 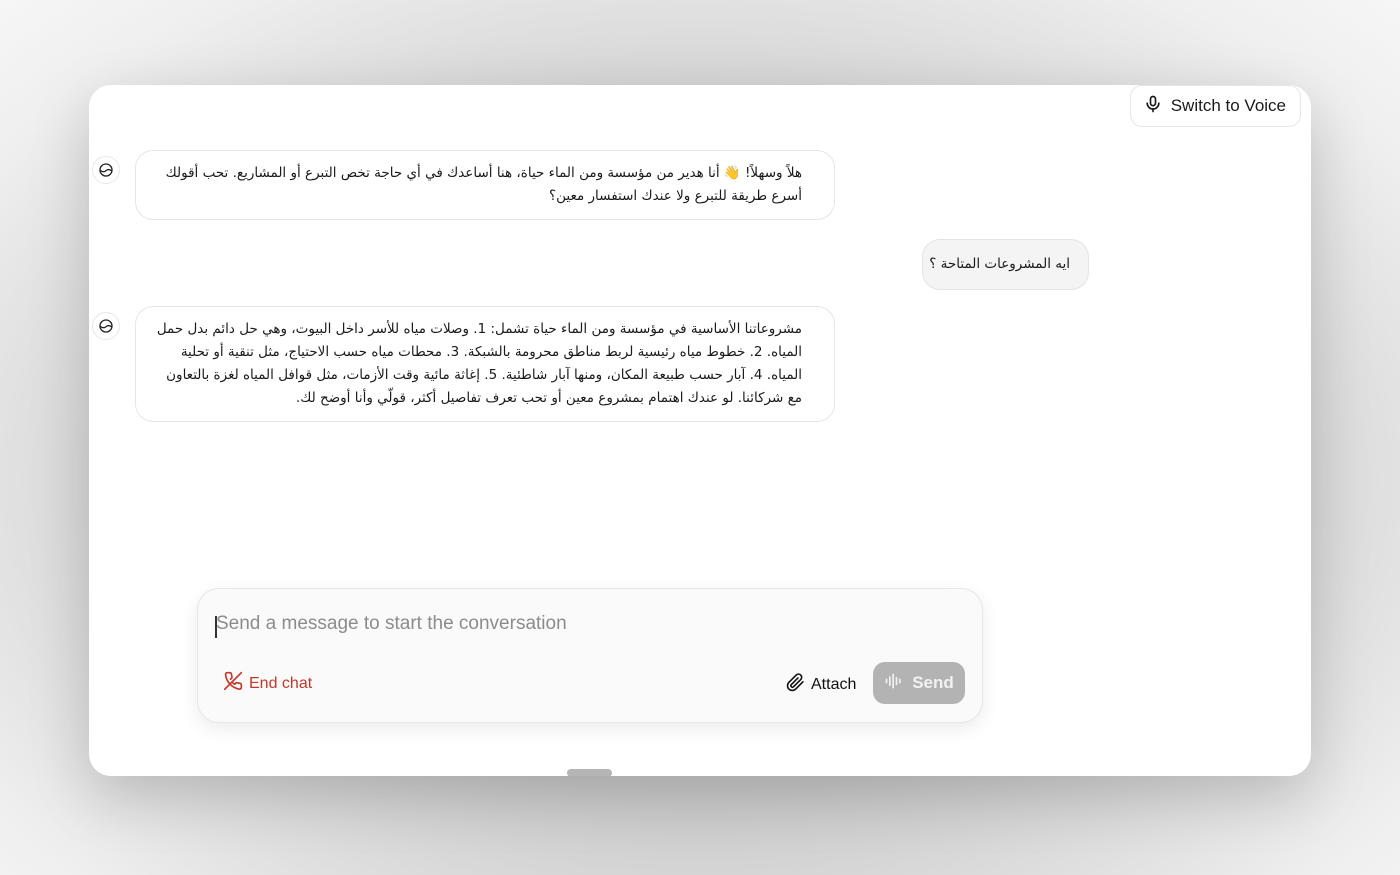 What do you see at coordinates (586, 624) in the screenshot?
I see `message-input` at bounding box center [586, 624].